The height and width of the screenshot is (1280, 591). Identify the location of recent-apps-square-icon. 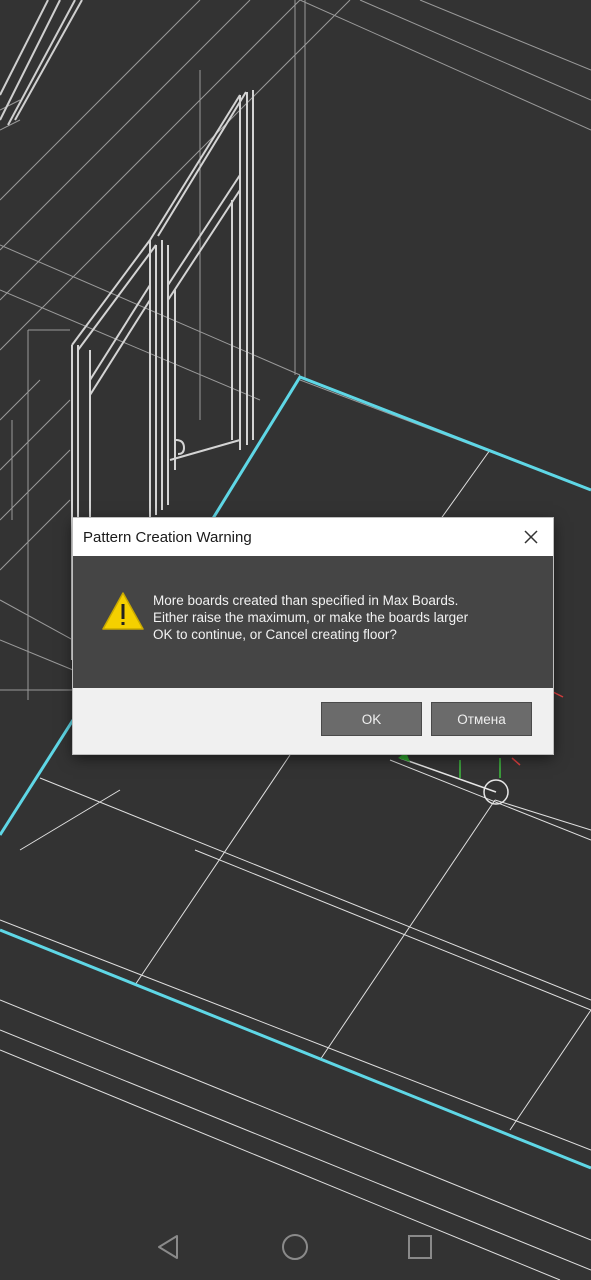
(420, 1247).